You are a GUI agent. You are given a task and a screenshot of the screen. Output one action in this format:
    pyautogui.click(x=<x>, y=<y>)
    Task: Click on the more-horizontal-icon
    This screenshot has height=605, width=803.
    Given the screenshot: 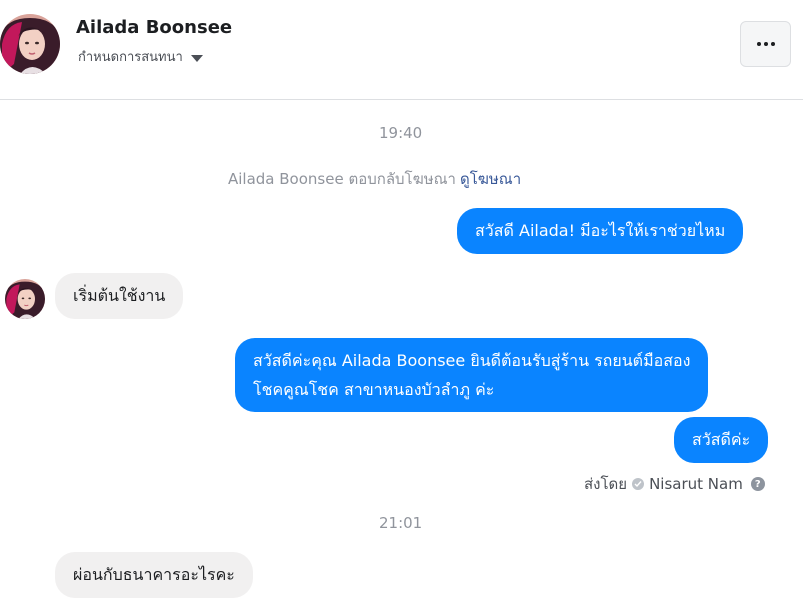 What is the action you would take?
    pyautogui.click(x=758, y=44)
    